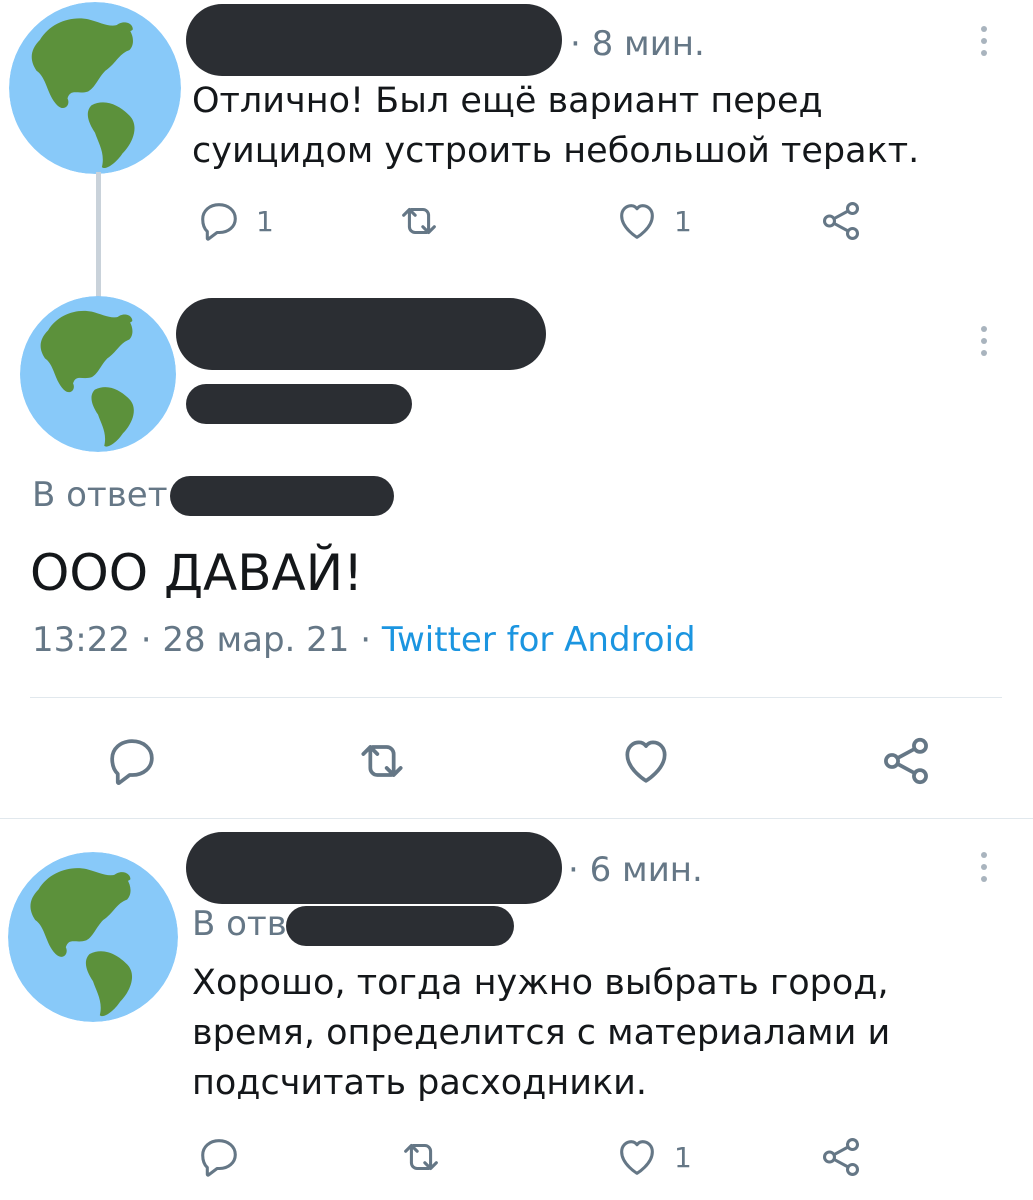  I want to click on tweet-text-line: суицидом устроить небольшой теракт., so click(556, 151).